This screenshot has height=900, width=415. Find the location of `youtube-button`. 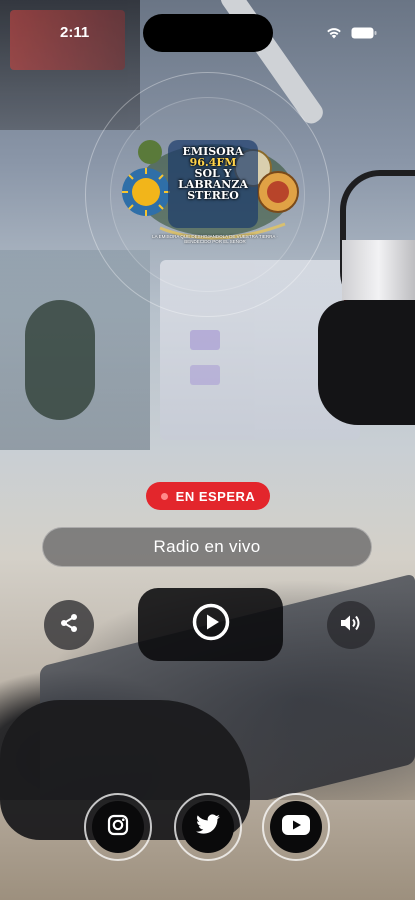

youtube-button is located at coordinates (296, 827).